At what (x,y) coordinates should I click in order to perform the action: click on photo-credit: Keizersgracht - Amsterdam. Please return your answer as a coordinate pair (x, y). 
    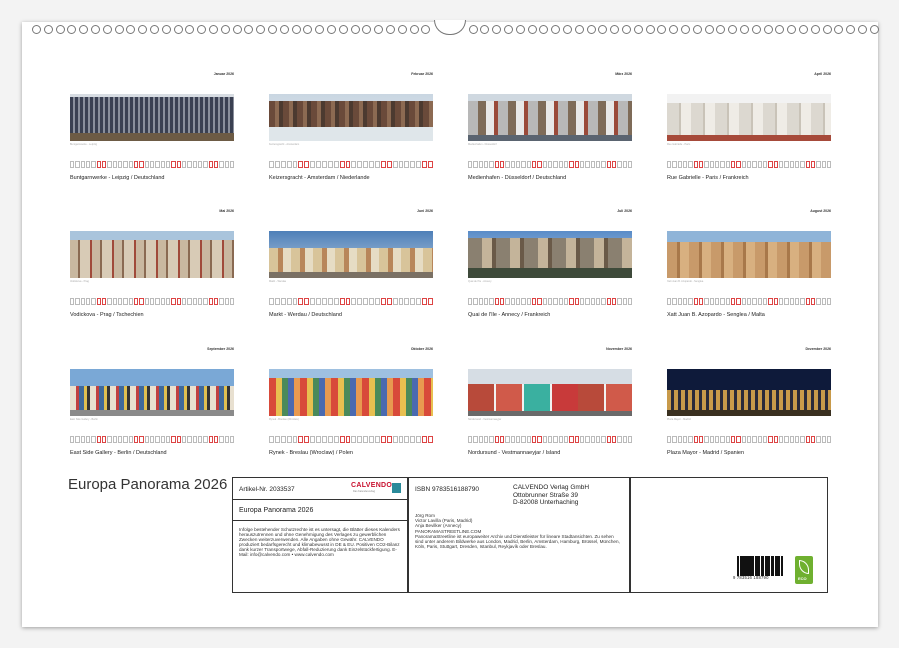
    Looking at the image, I should click on (284, 144).